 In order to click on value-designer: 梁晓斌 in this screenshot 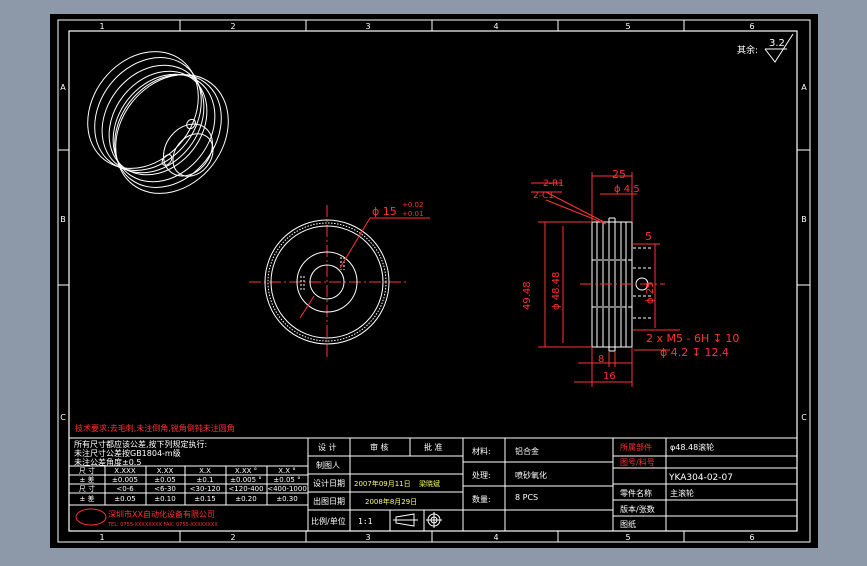, I will do `click(429, 483)`.